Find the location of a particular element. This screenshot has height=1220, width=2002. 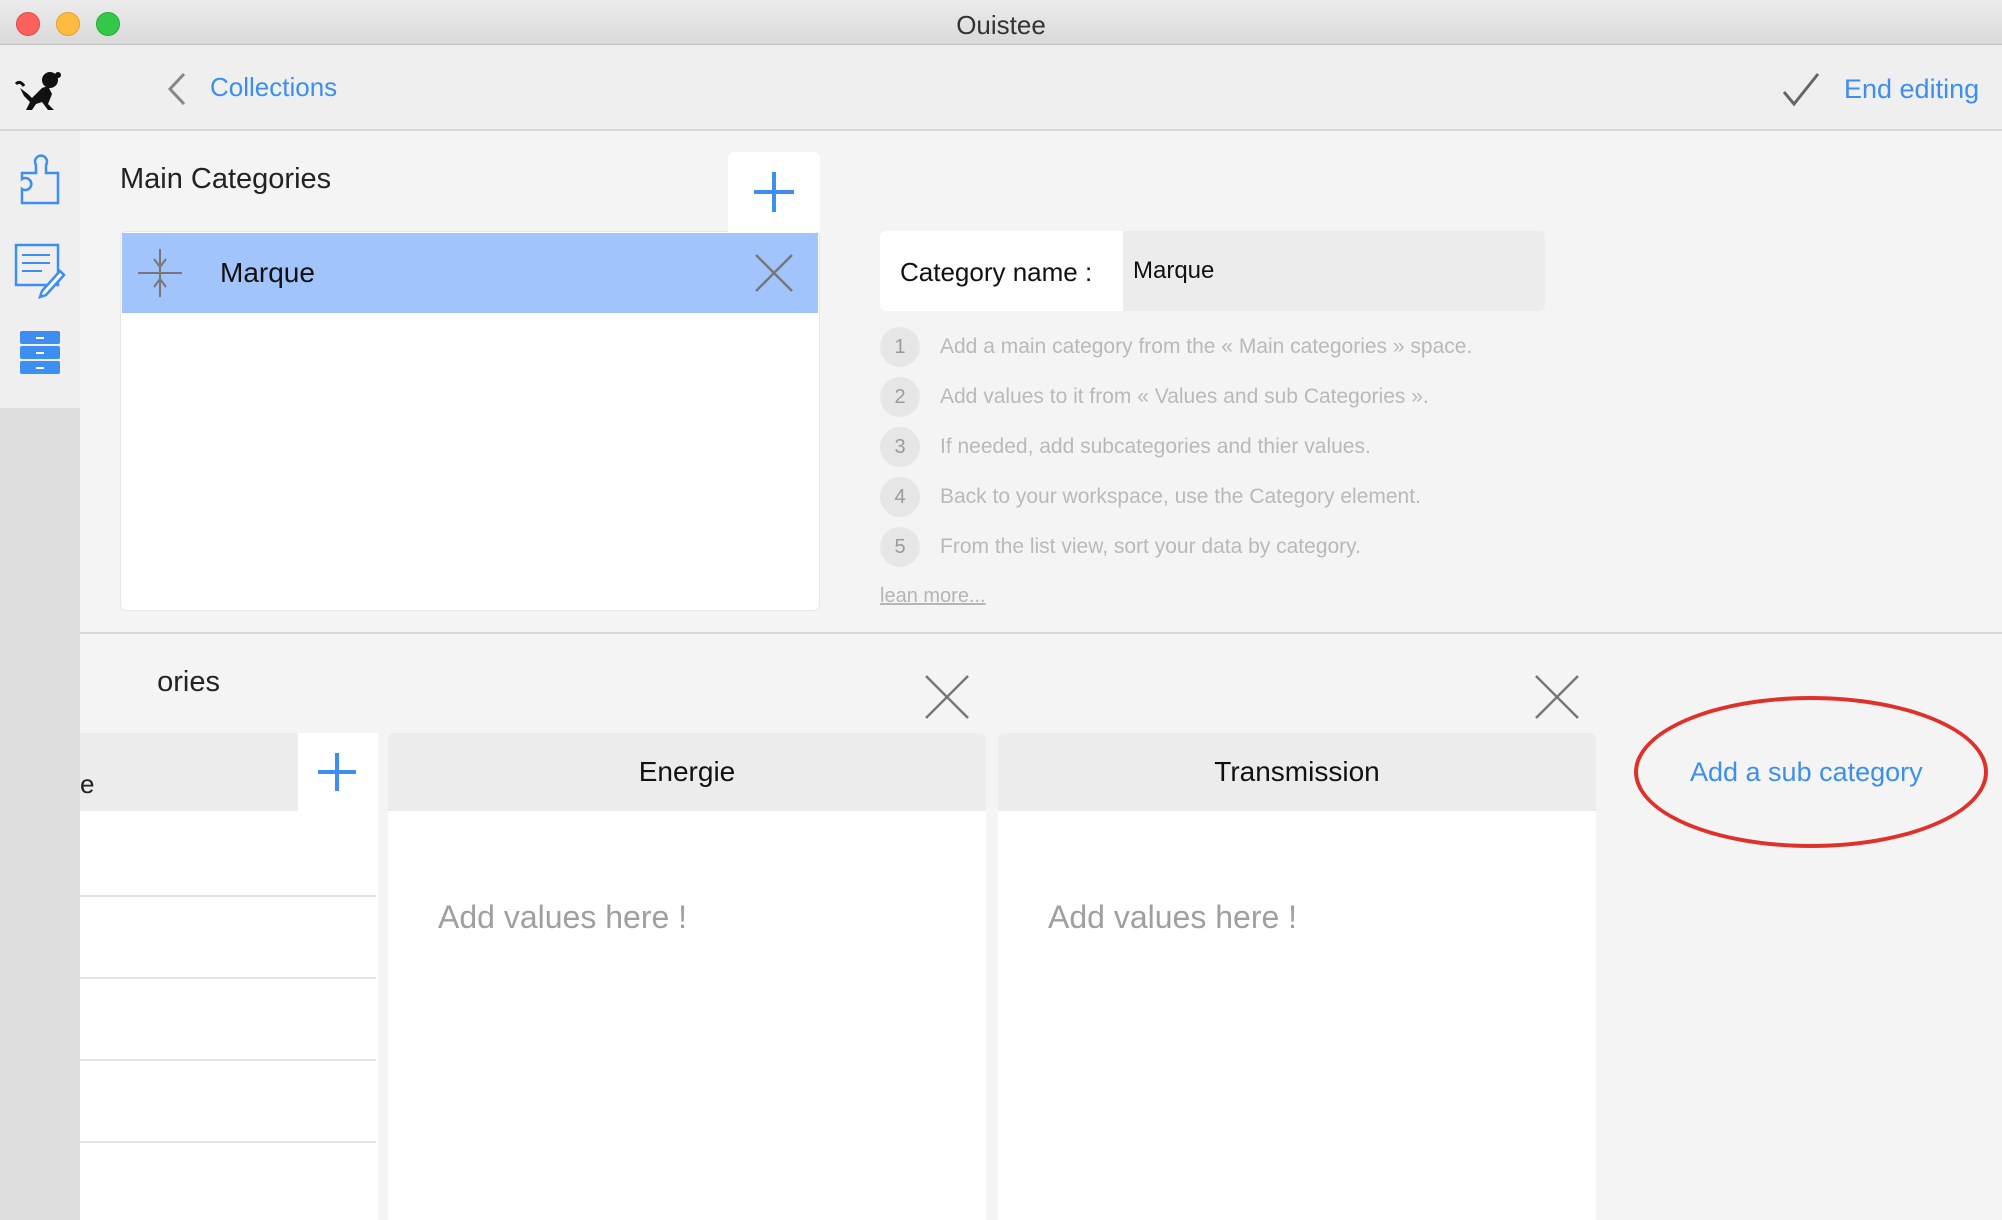

sub-category-title: Energie is located at coordinates (687, 772).